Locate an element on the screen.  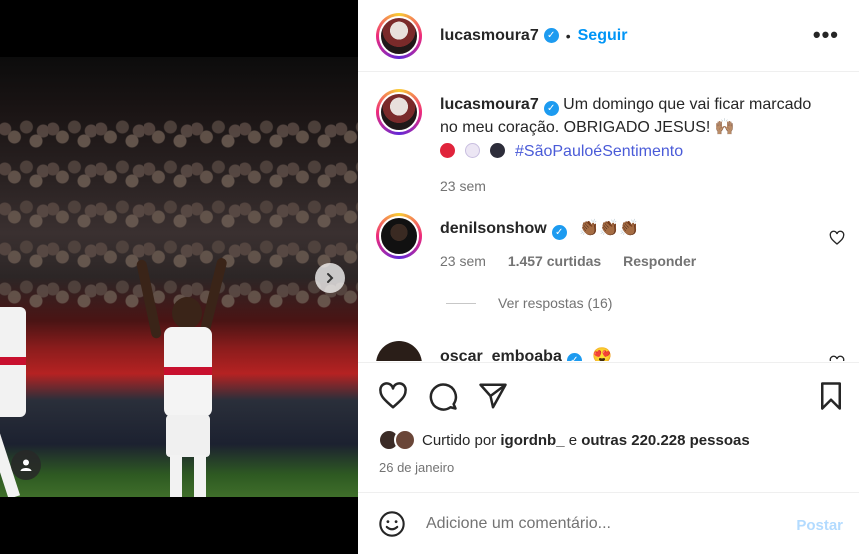
post-header: lucasmoura7 ✓ • Seguir ••• is located at coordinates (608, 36).